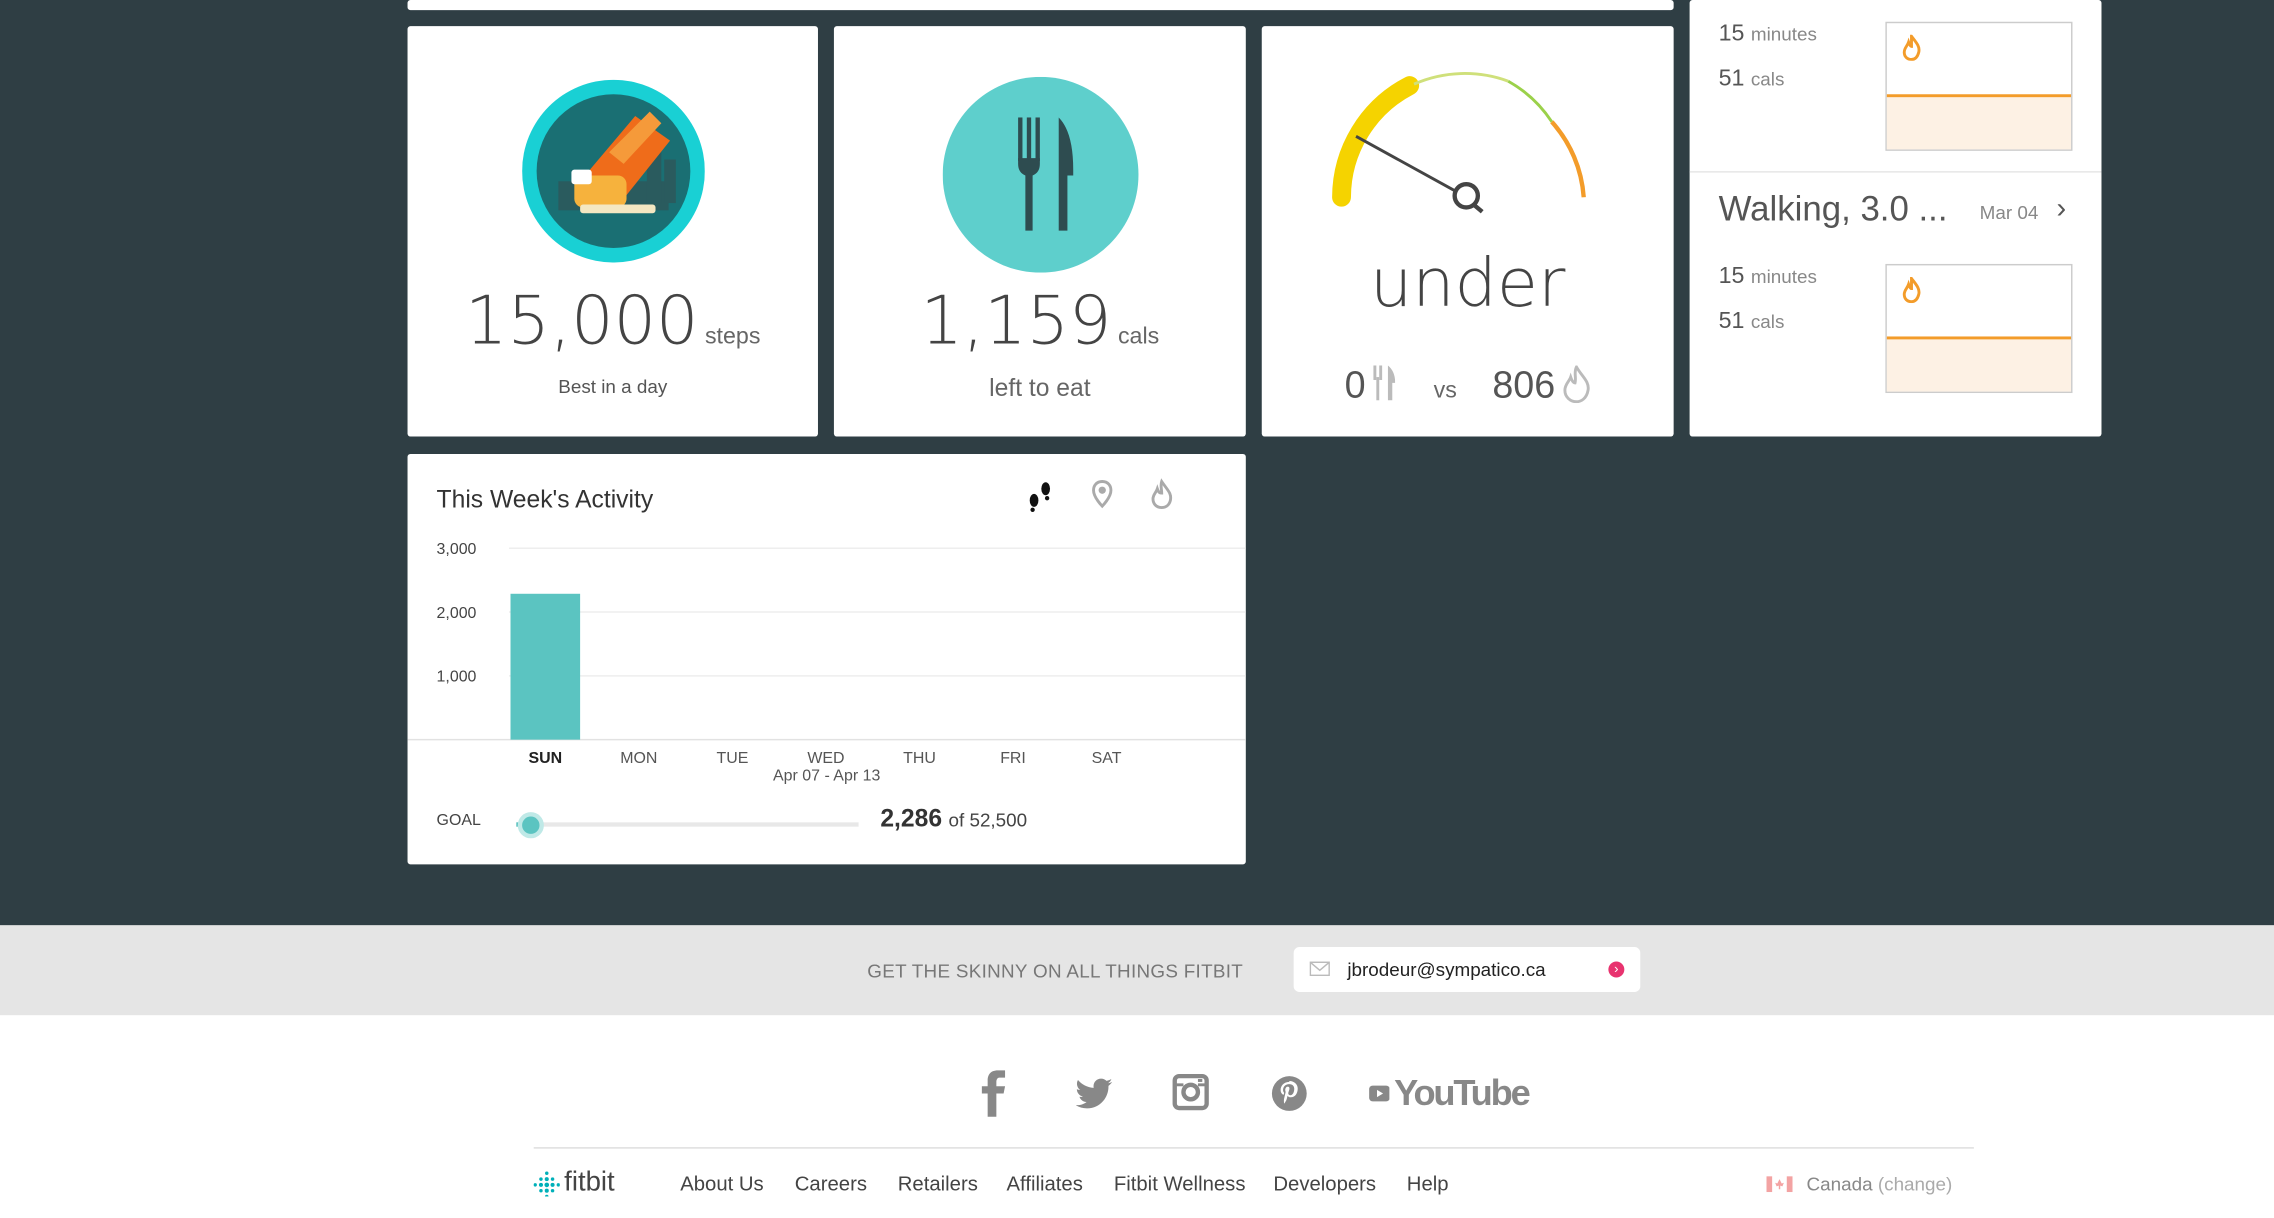  I want to click on y-tick-label: 1,000, so click(457, 677).